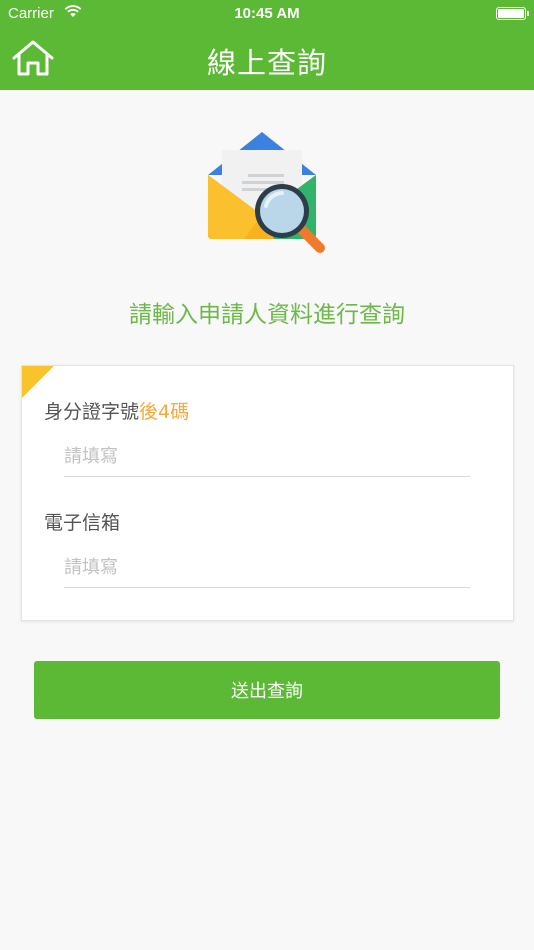 The width and height of the screenshot is (534, 950). Describe the element at coordinates (267, 456) in the screenshot. I see `id-number-input` at that location.